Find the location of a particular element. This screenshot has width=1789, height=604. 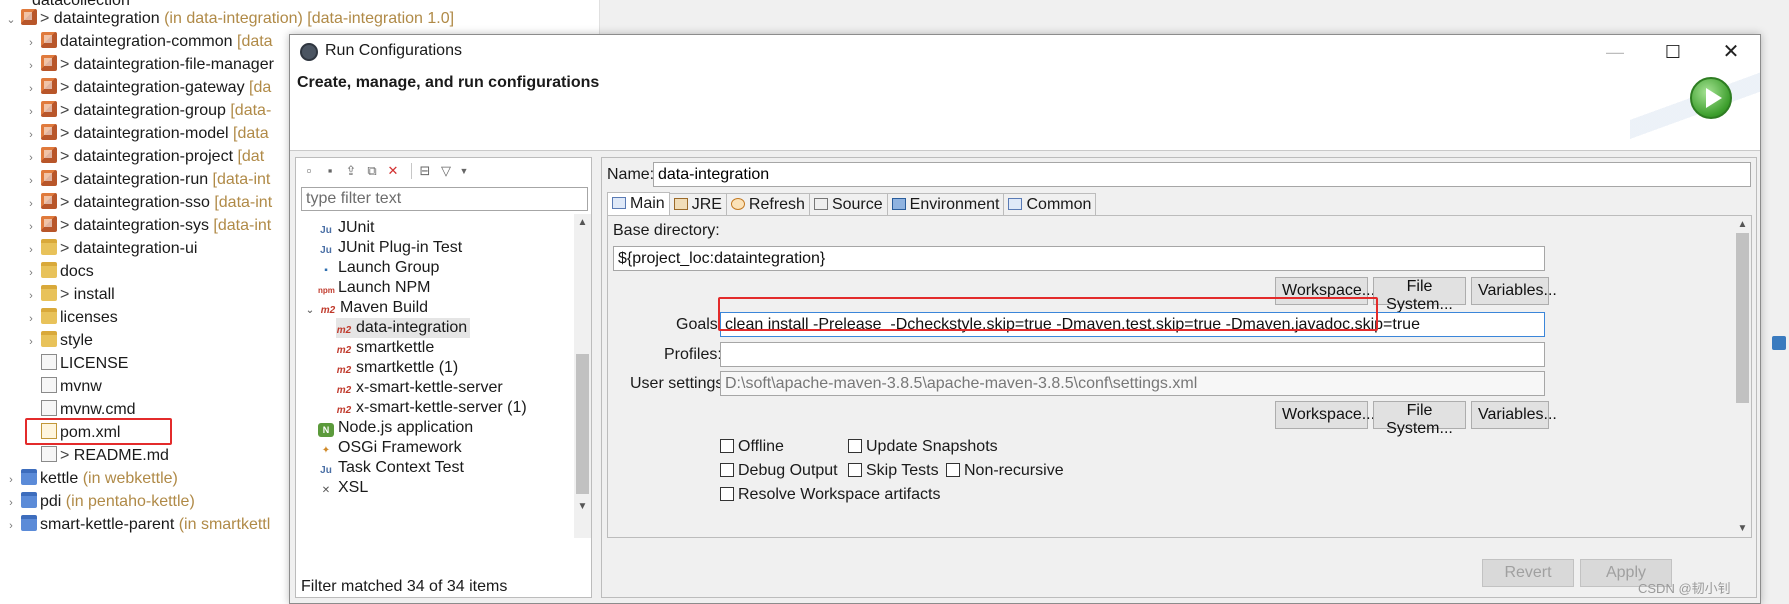

tab-main: Main is located at coordinates (638, 204).